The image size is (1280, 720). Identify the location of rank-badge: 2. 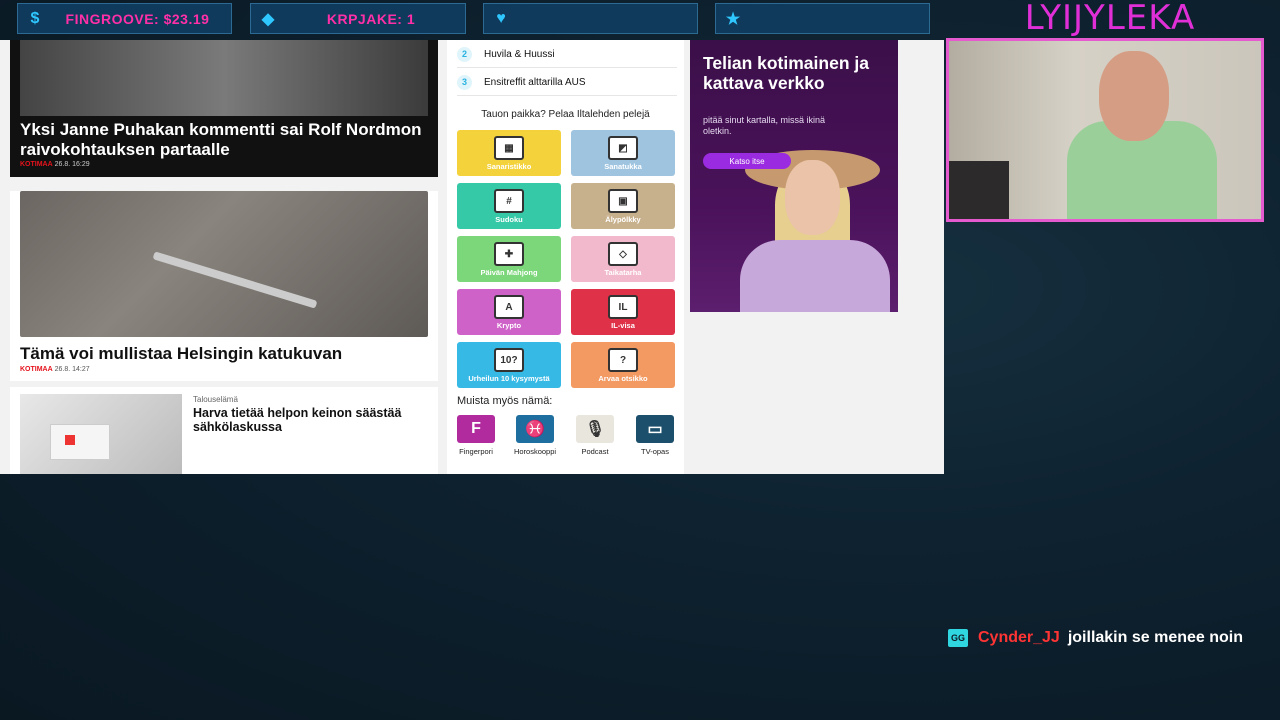
(464, 54).